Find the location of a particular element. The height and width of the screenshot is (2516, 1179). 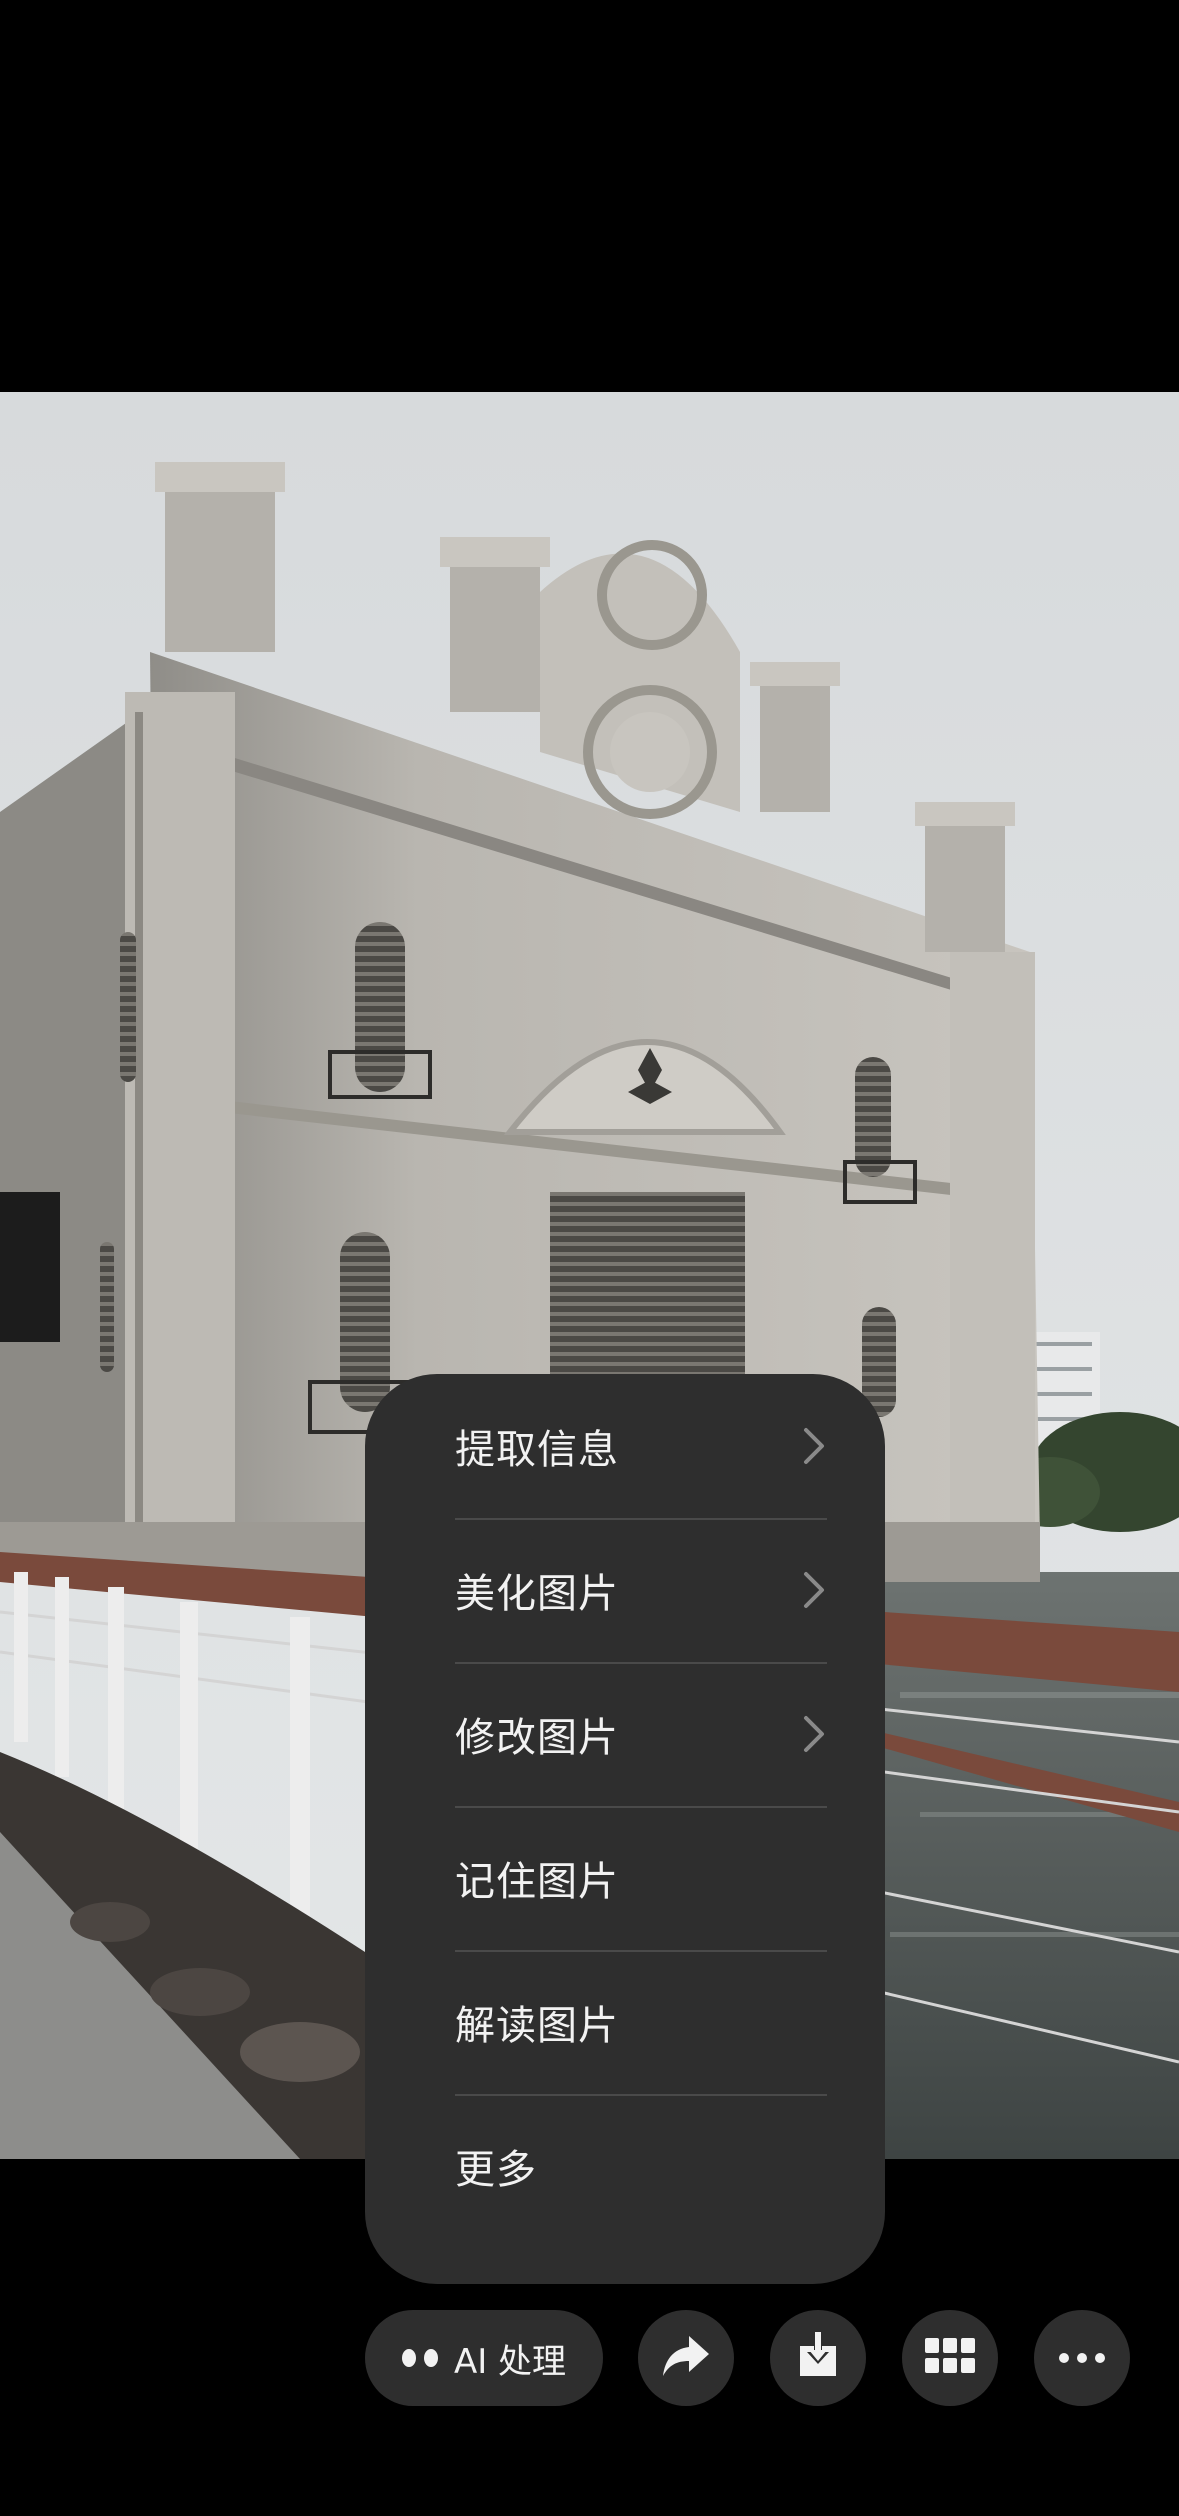

ai-process-button: AI 处理 is located at coordinates (484, 2358).